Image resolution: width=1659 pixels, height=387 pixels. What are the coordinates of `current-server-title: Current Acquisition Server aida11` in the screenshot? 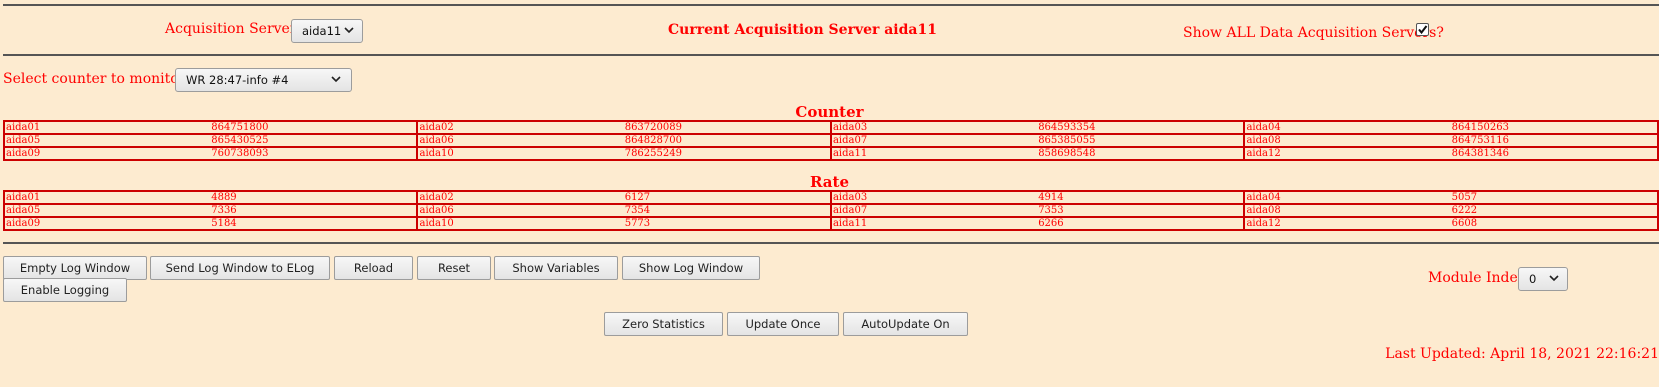 It's located at (802, 30).